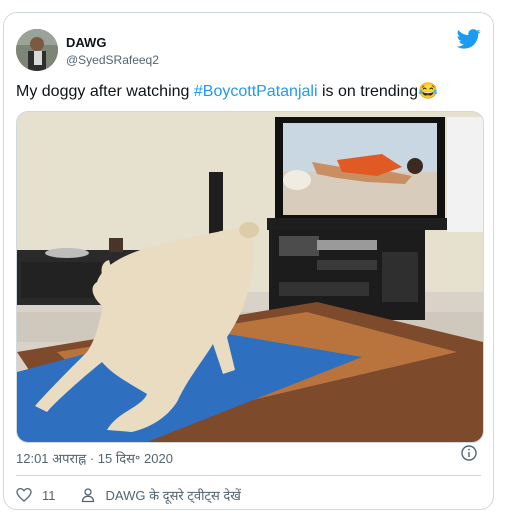  What do you see at coordinates (428, 91) in the screenshot?
I see `laughing-emoji: 😂` at bounding box center [428, 91].